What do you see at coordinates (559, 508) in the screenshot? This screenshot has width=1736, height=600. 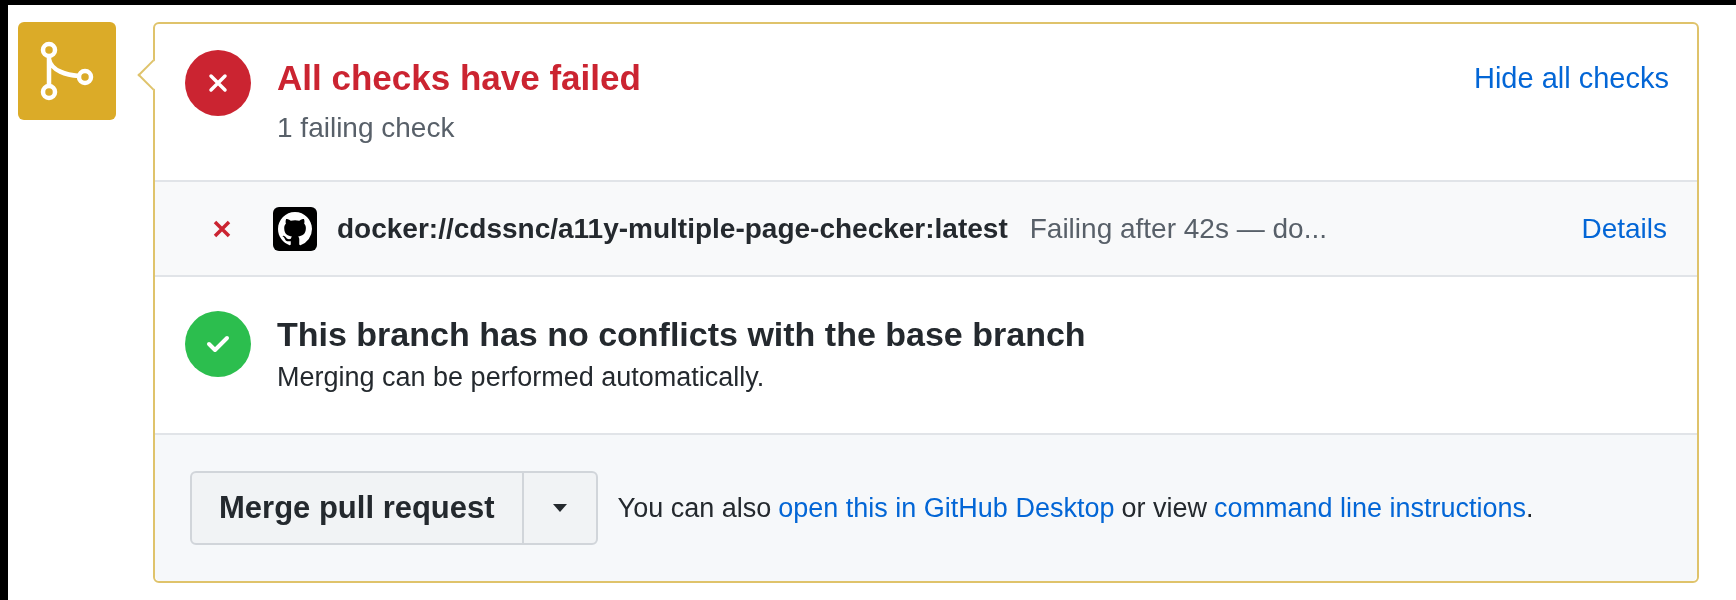 I see `caret-icon` at bounding box center [559, 508].